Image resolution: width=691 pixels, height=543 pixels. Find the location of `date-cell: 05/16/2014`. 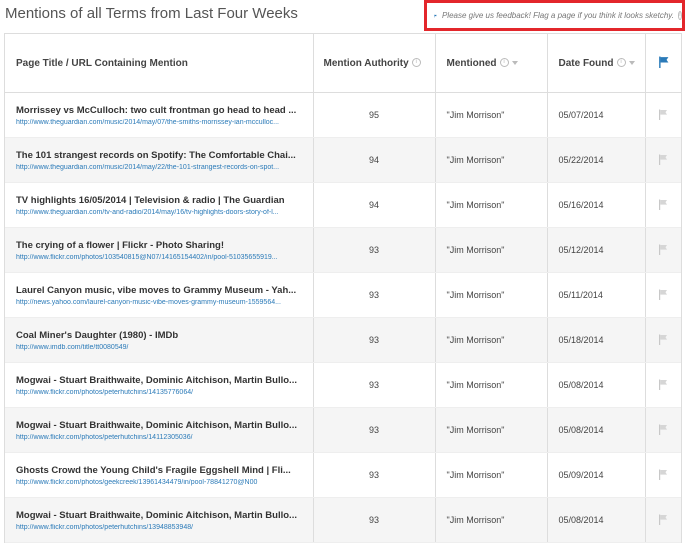

date-cell: 05/16/2014 is located at coordinates (596, 205).